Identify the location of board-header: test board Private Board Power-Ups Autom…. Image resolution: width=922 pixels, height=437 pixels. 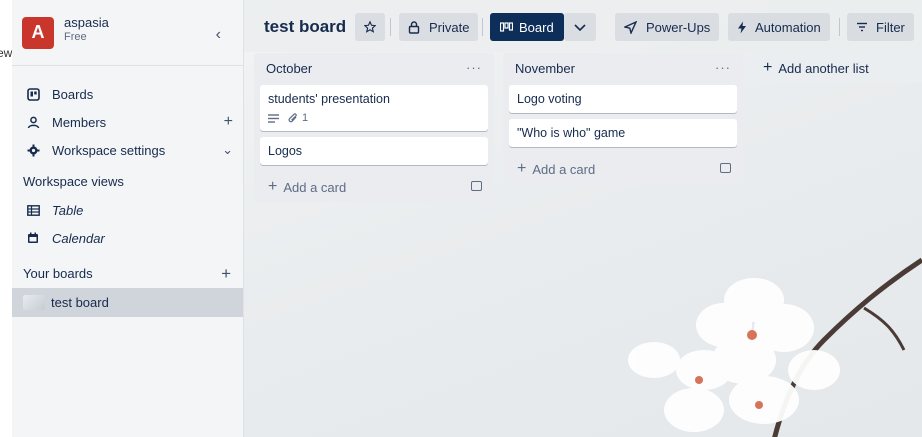
(583, 26).